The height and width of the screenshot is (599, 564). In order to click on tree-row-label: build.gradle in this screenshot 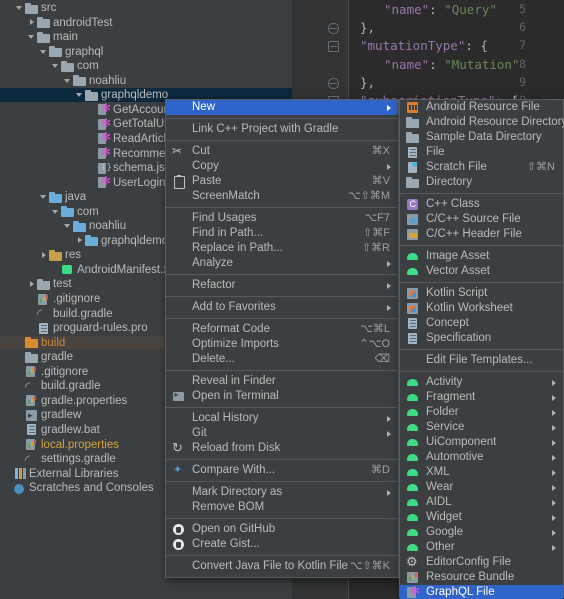, I will do `click(71, 386)`.